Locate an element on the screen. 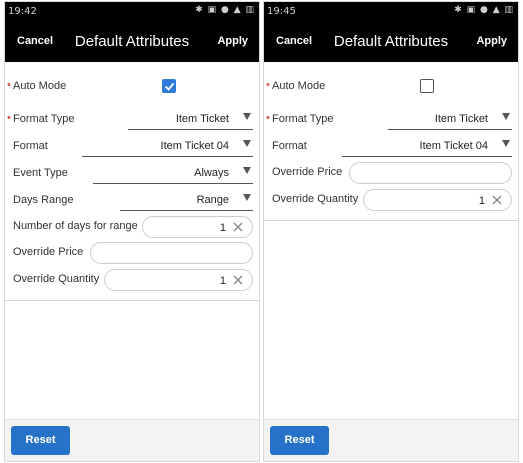 This screenshot has width=523, height=463. event-type-row: Event Type Always is located at coordinates (132, 174).